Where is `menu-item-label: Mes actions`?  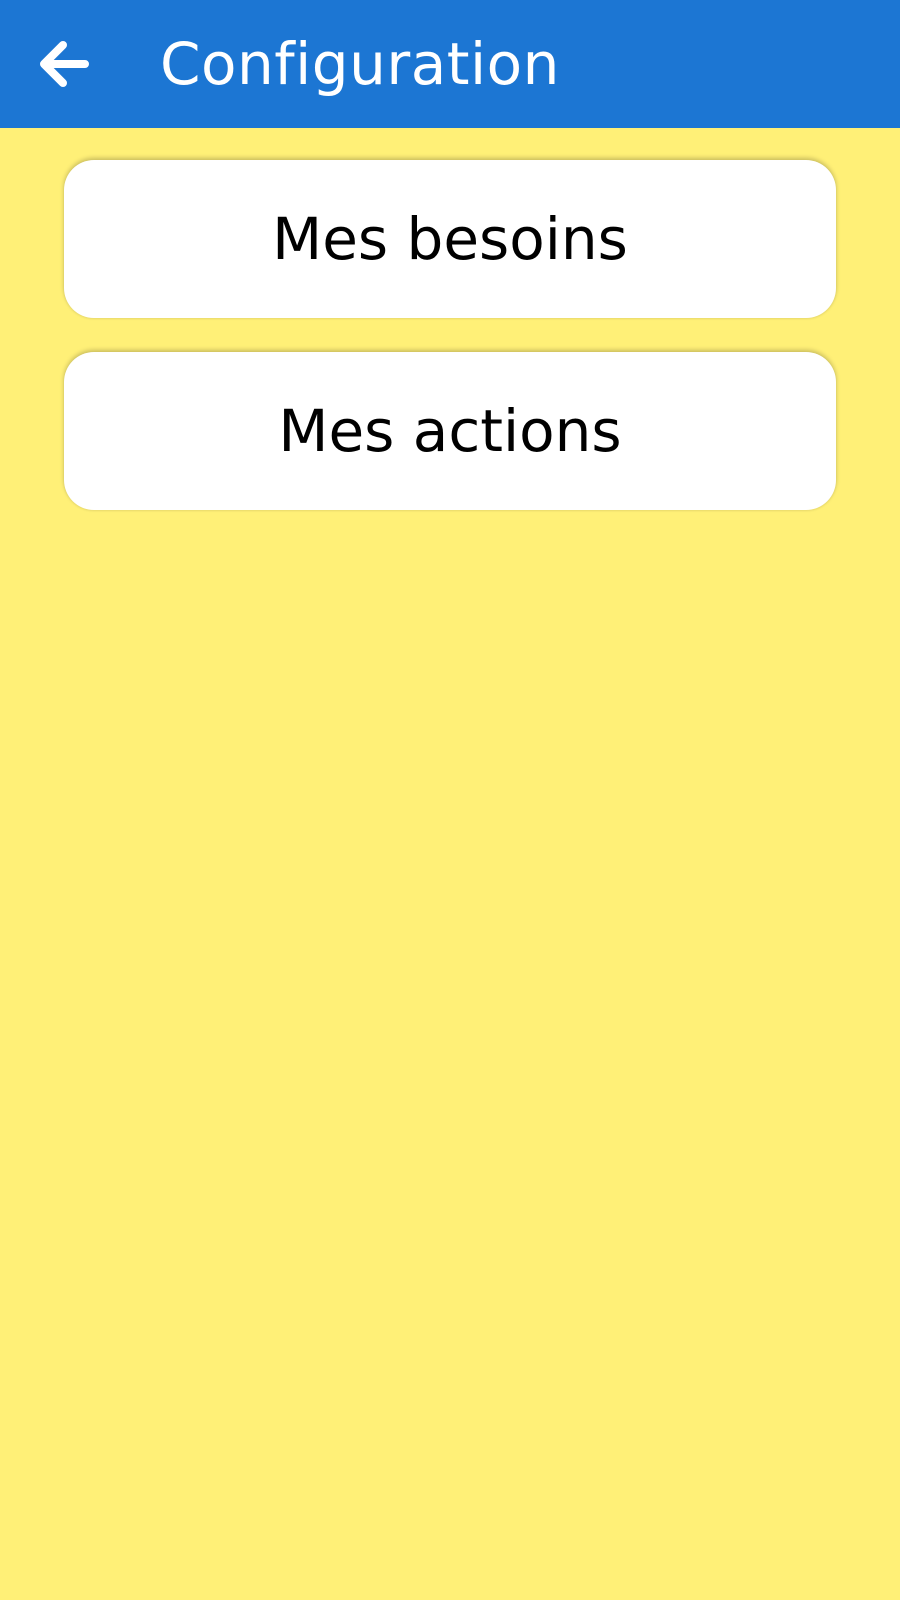 menu-item-label: Mes actions is located at coordinates (450, 431).